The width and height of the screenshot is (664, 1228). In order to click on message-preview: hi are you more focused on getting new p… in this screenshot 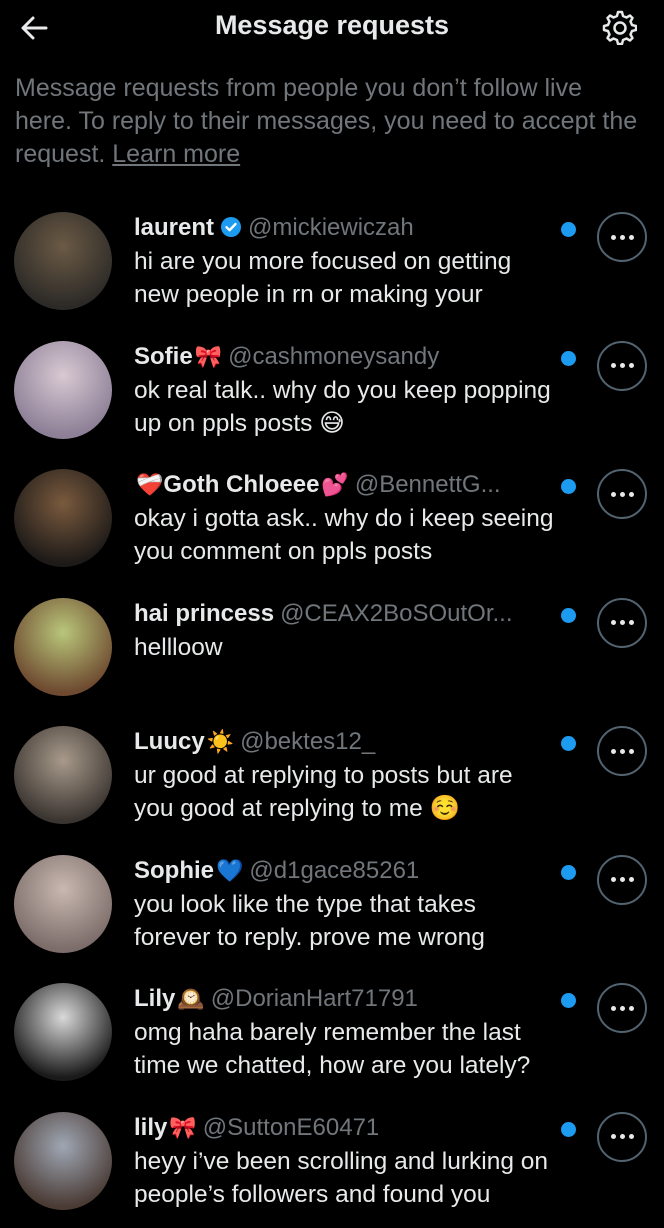, I will do `click(344, 278)`.